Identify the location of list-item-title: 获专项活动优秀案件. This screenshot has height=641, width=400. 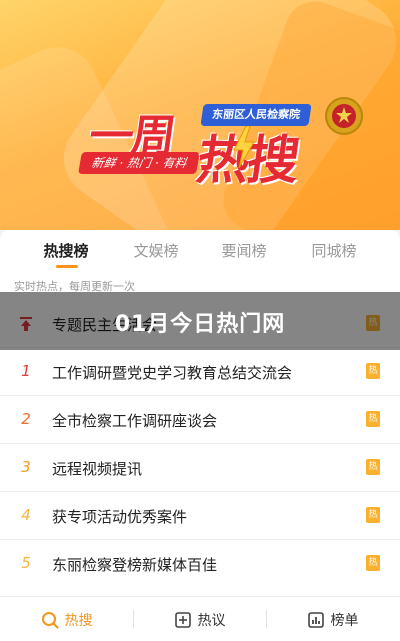
(120, 517).